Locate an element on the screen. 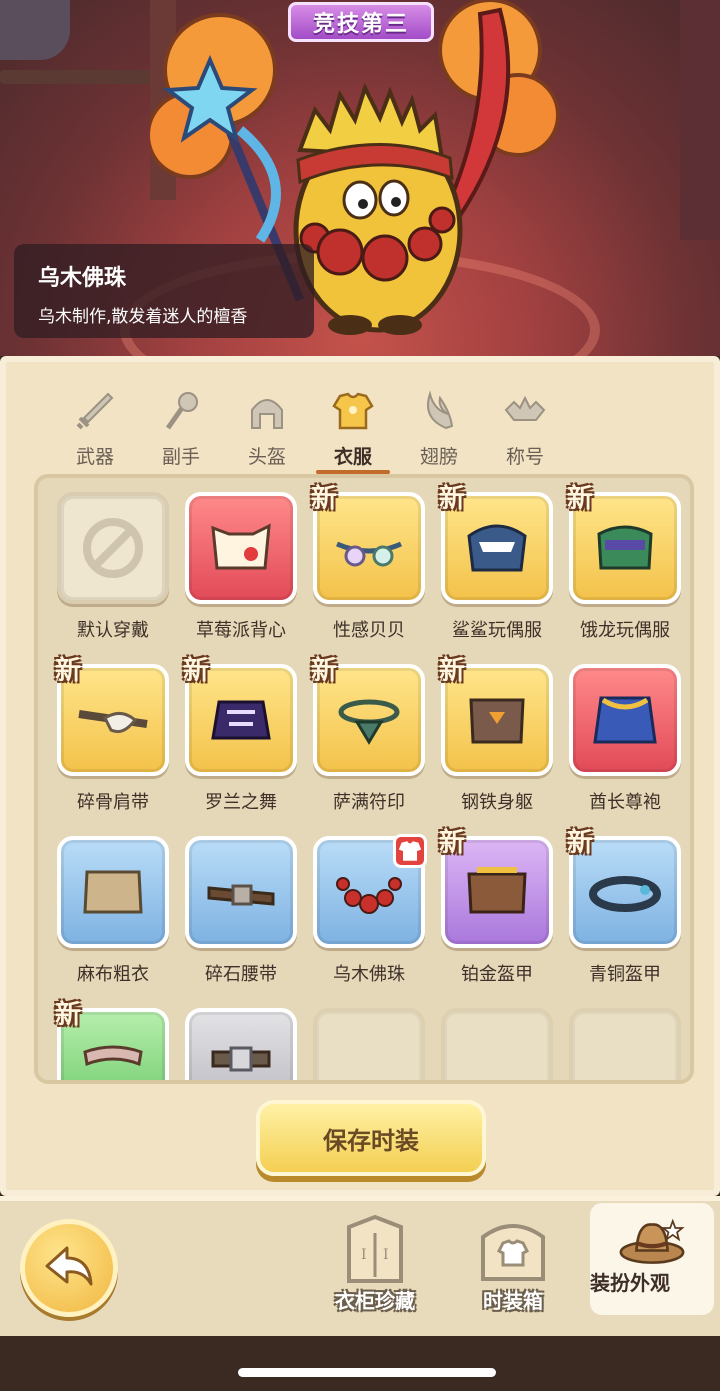 The height and width of the screenshot is (1391, 720). item-cell: 酋长尊袍 is located at coordinates (625, 744).